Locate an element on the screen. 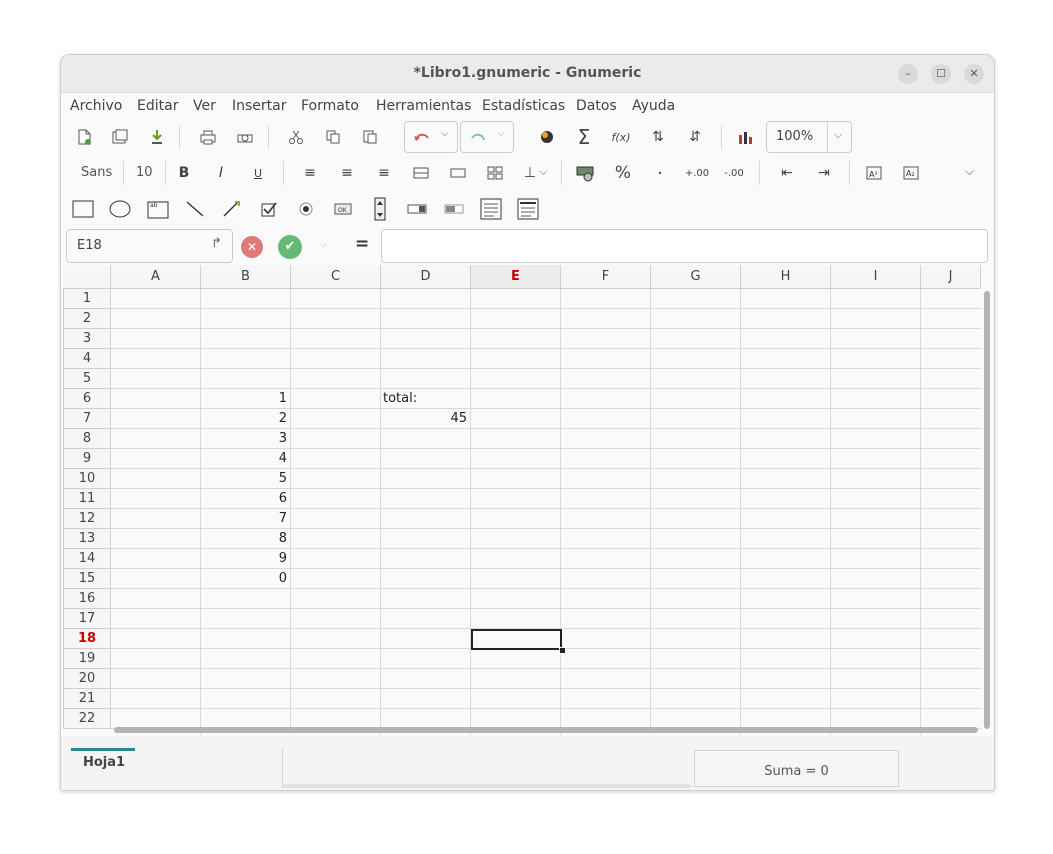 The width and height of the screenshot is (1053, 854). sort-ascending-icon: ⇅ is located at coordinates (658, 137).